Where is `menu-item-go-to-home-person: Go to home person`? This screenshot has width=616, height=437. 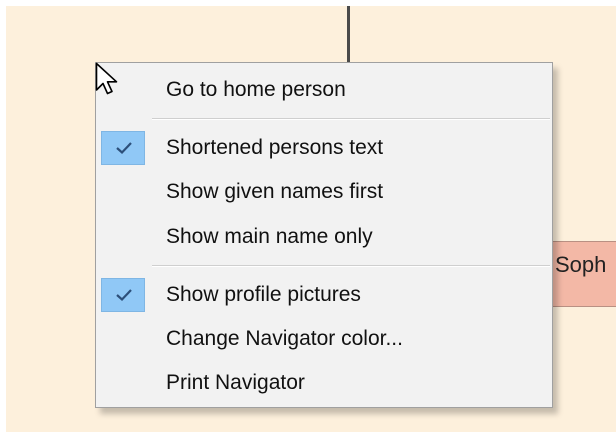
menu-item-go-to-home-person: Go to home person is located at coordinates (324, 90).